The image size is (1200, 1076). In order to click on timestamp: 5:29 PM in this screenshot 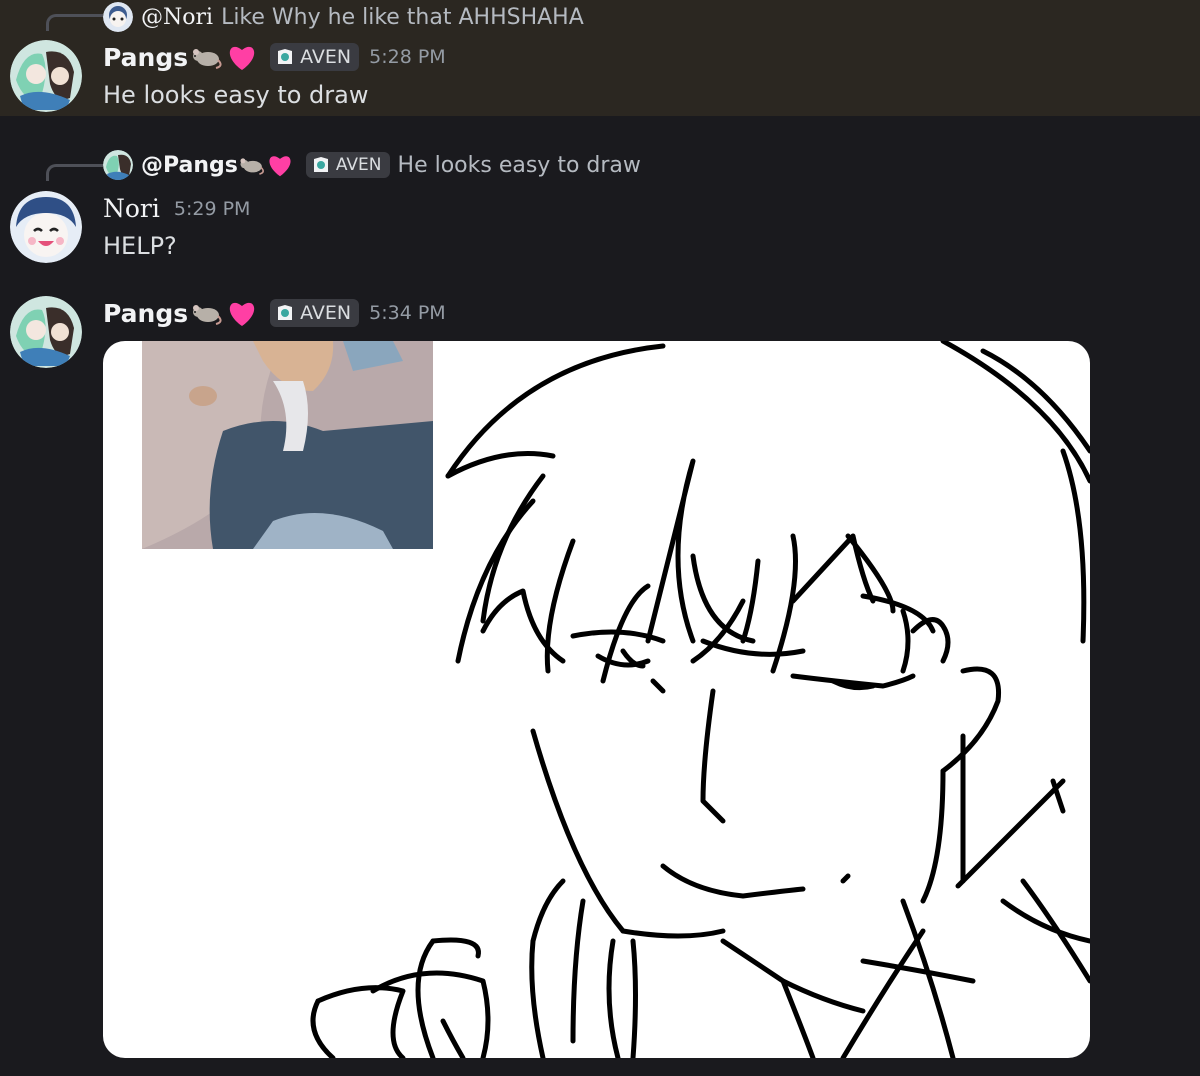, I will do `click(212, 209)`.